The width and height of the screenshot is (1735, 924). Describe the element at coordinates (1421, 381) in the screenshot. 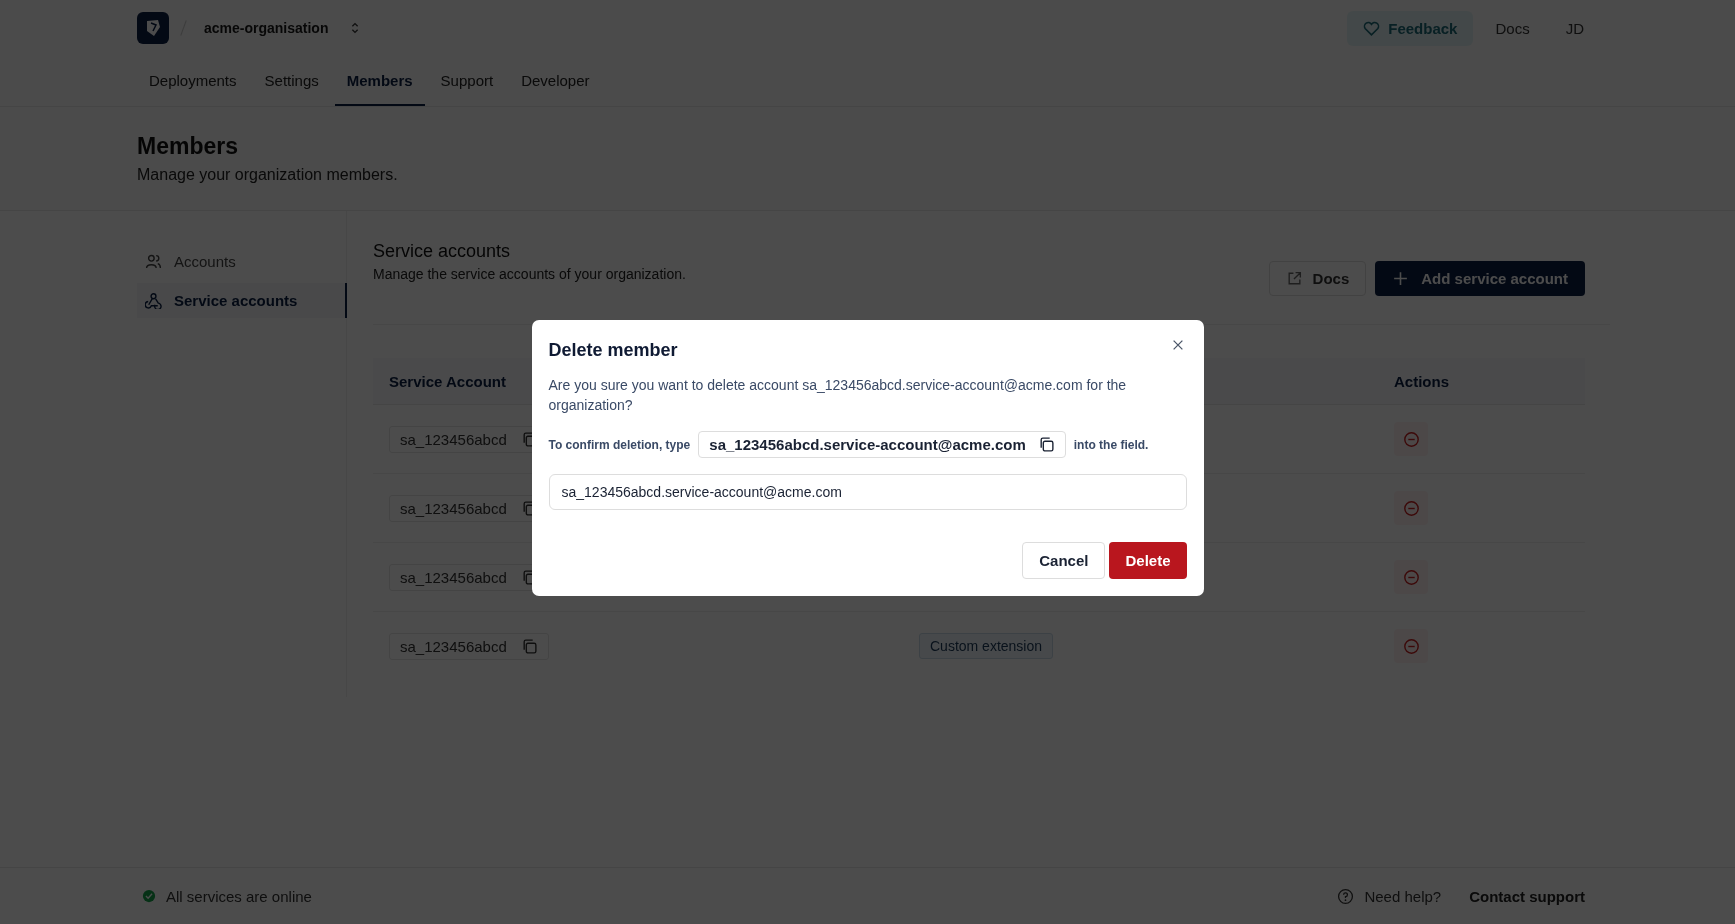

I see `column-header: Actions` at that location.